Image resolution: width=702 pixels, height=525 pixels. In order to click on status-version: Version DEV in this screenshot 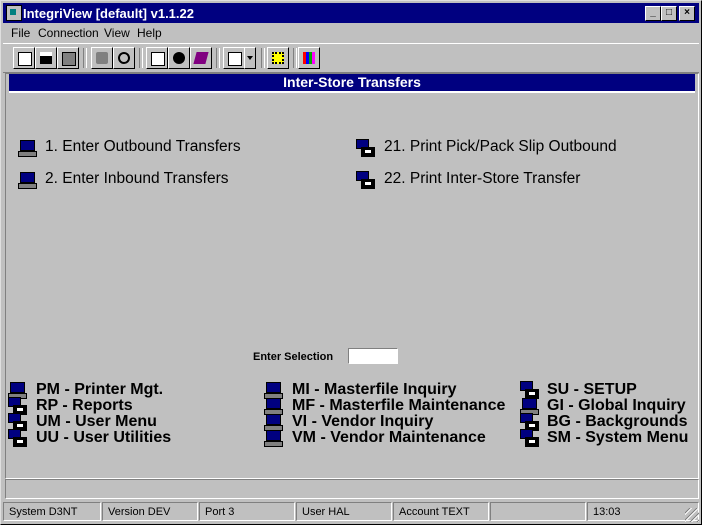, I will do `click(150, 511)`.